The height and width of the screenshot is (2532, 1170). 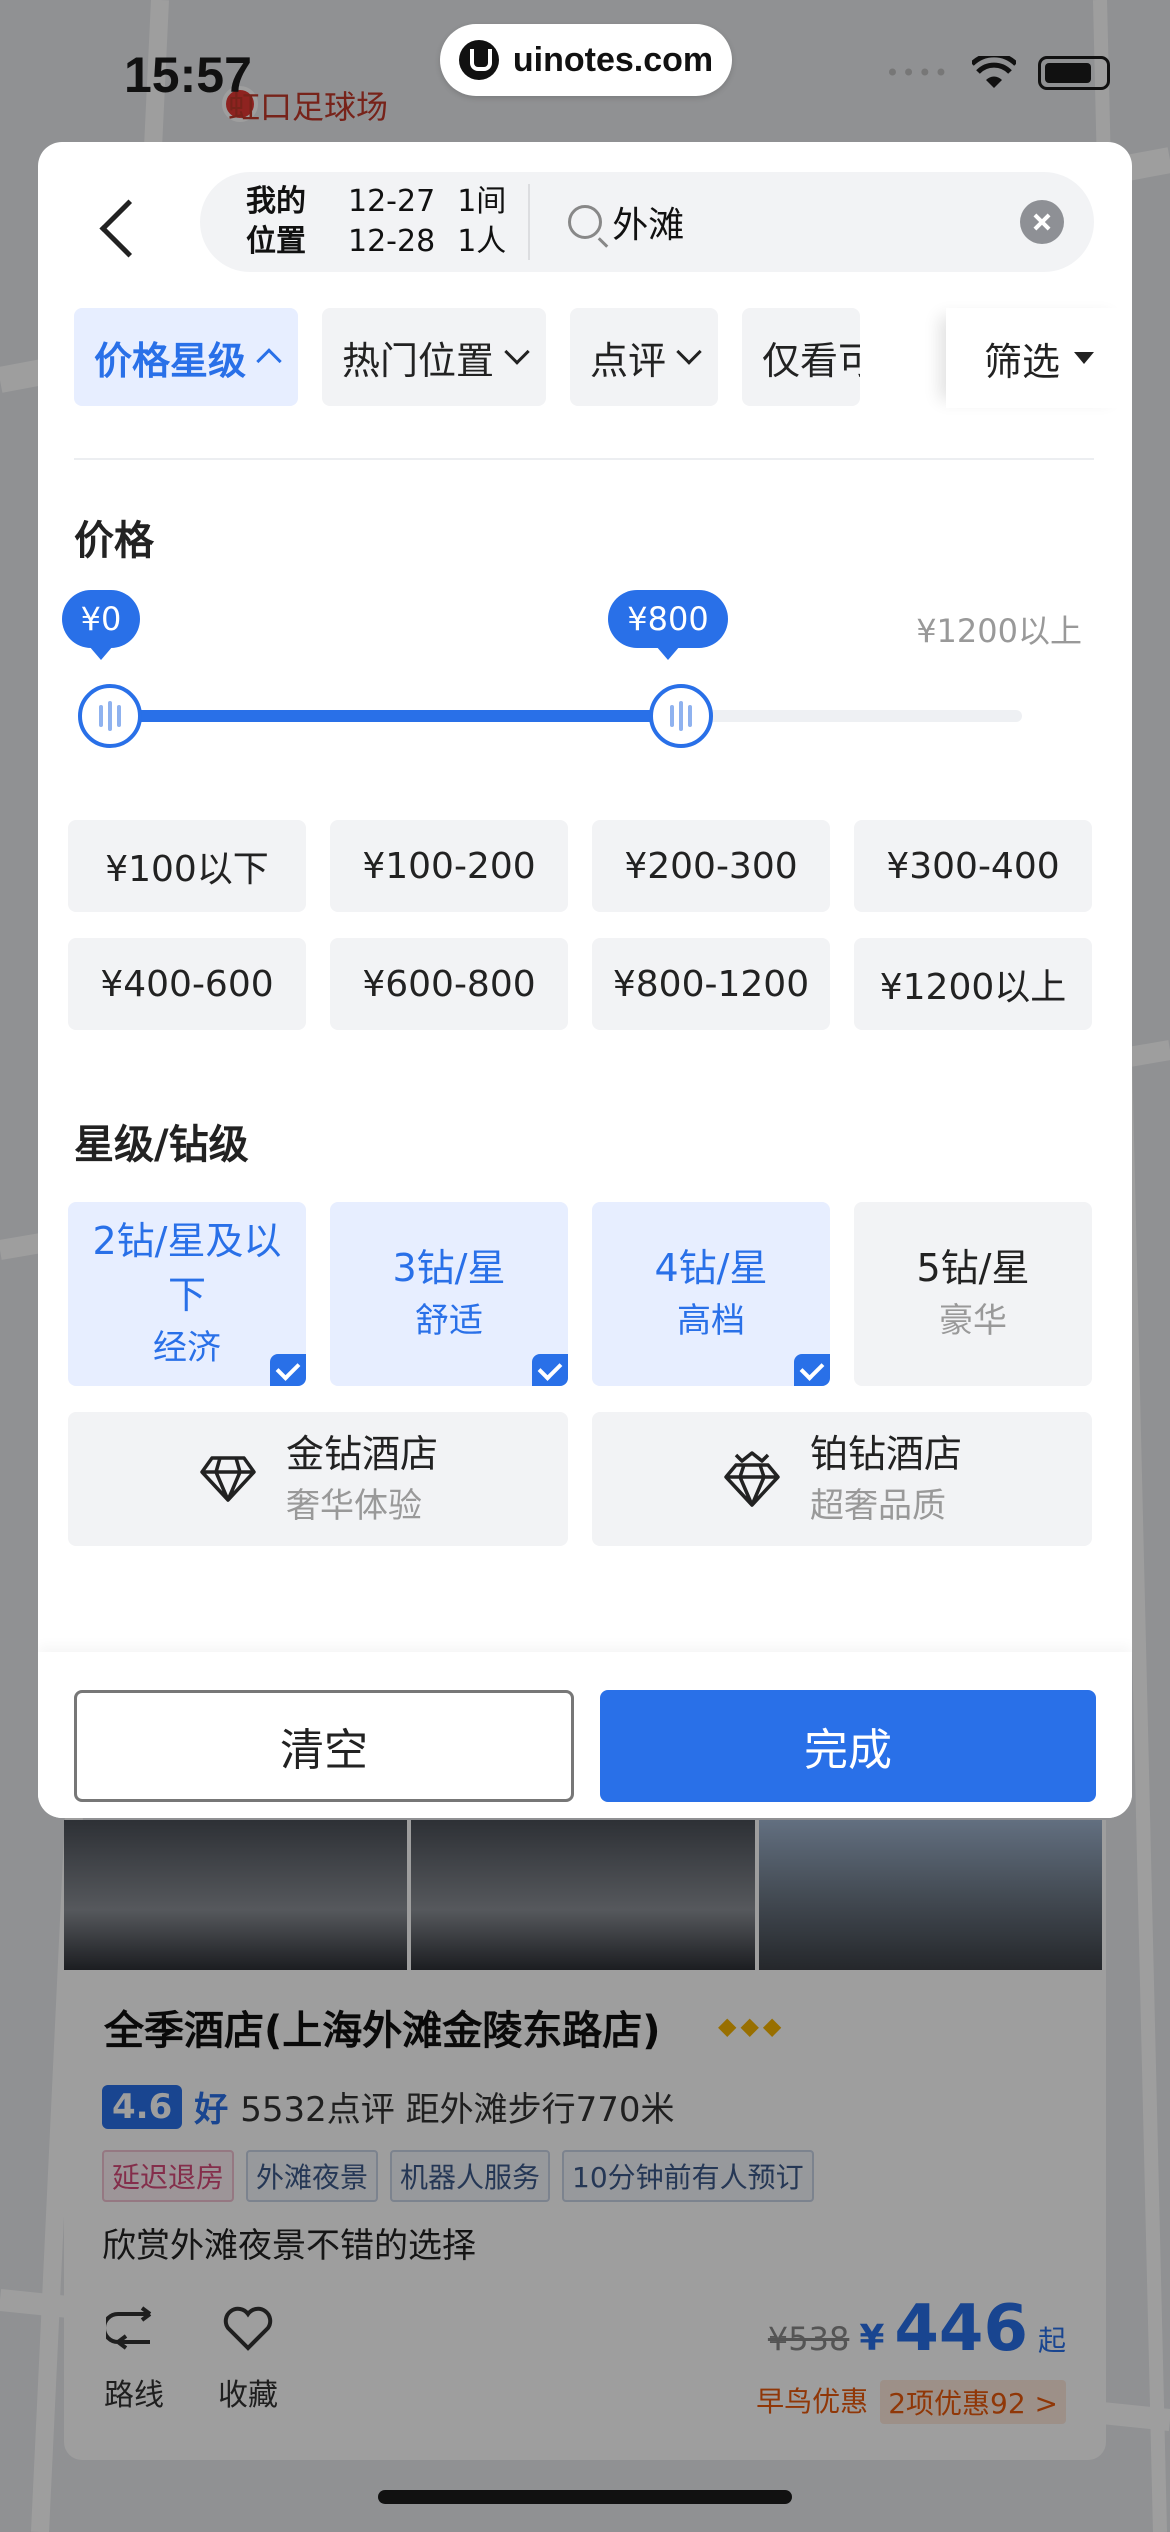 I want to click on search-input: 外滩, so click(x=816, y=222).